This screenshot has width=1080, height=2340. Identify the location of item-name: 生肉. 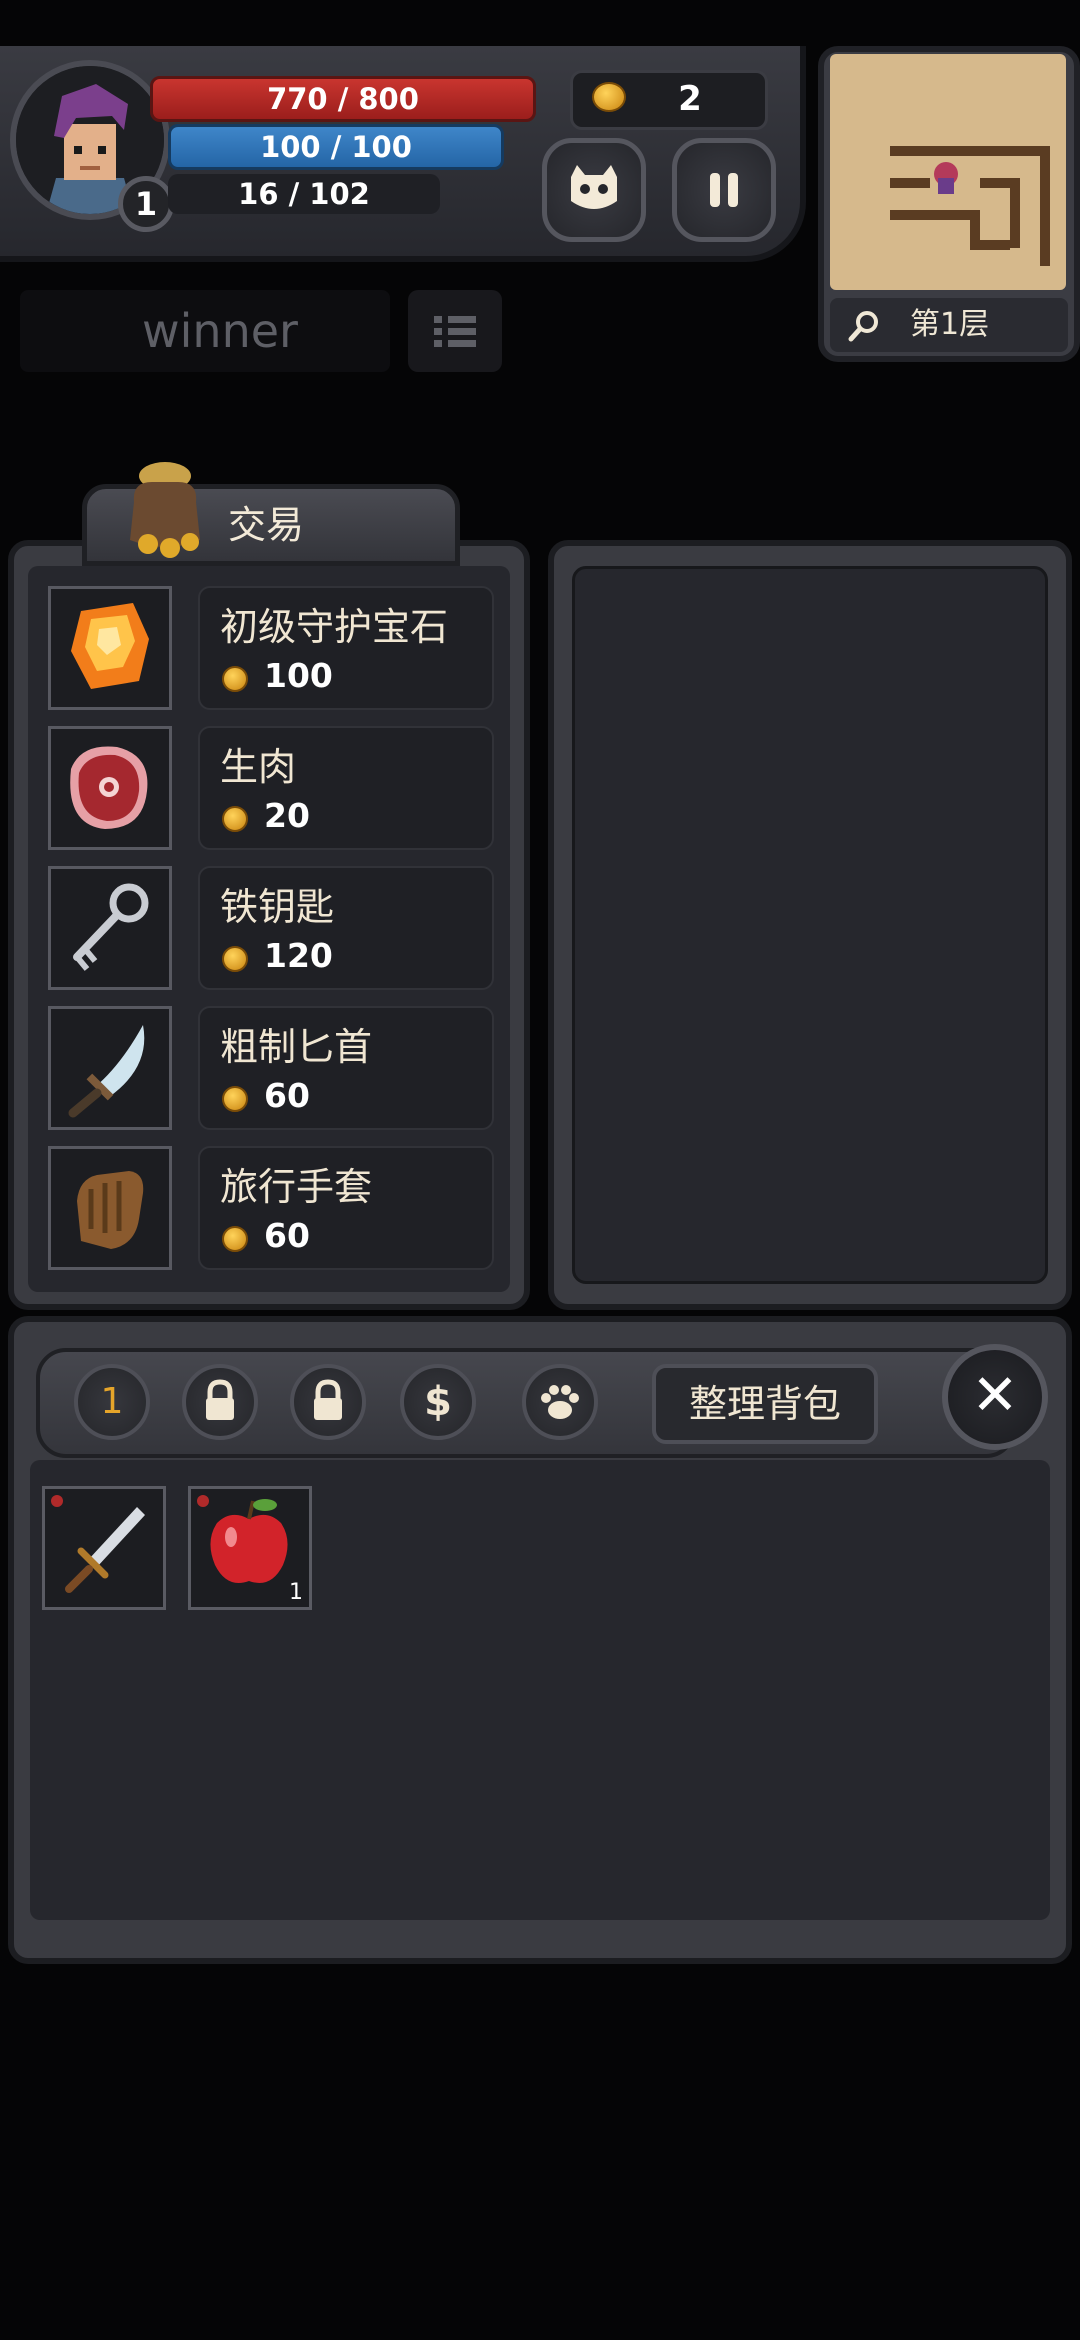
(258, 767).